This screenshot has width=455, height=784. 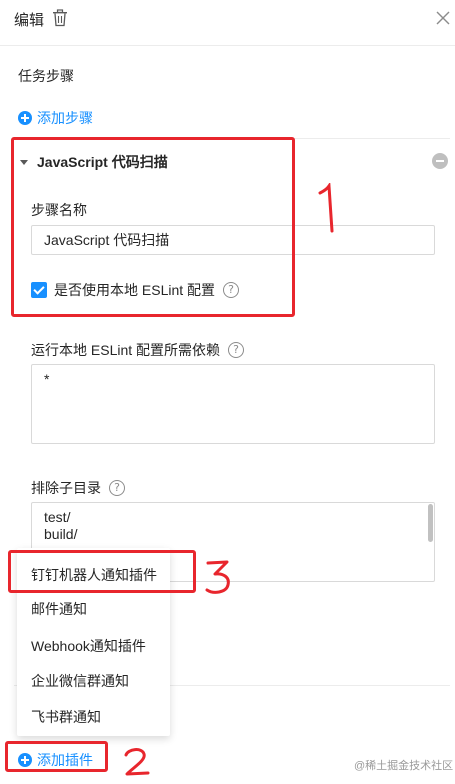 I want to click on scrollbar, so click(x=430, y=523).